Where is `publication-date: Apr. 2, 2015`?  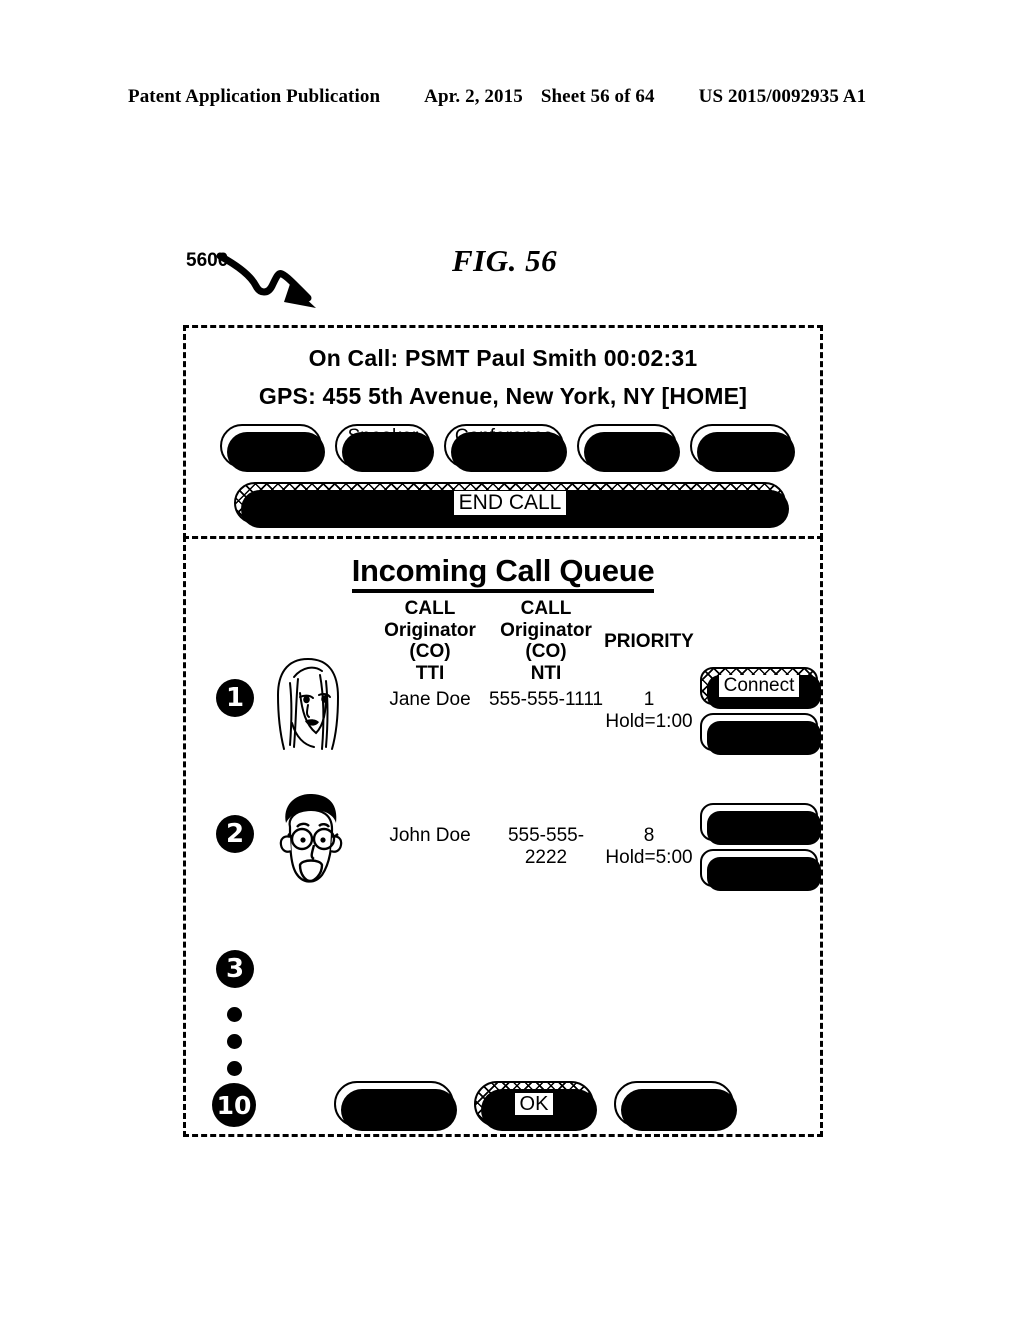
publication-date: Apr. 2, 2015 is located at coordinates (473, 96).